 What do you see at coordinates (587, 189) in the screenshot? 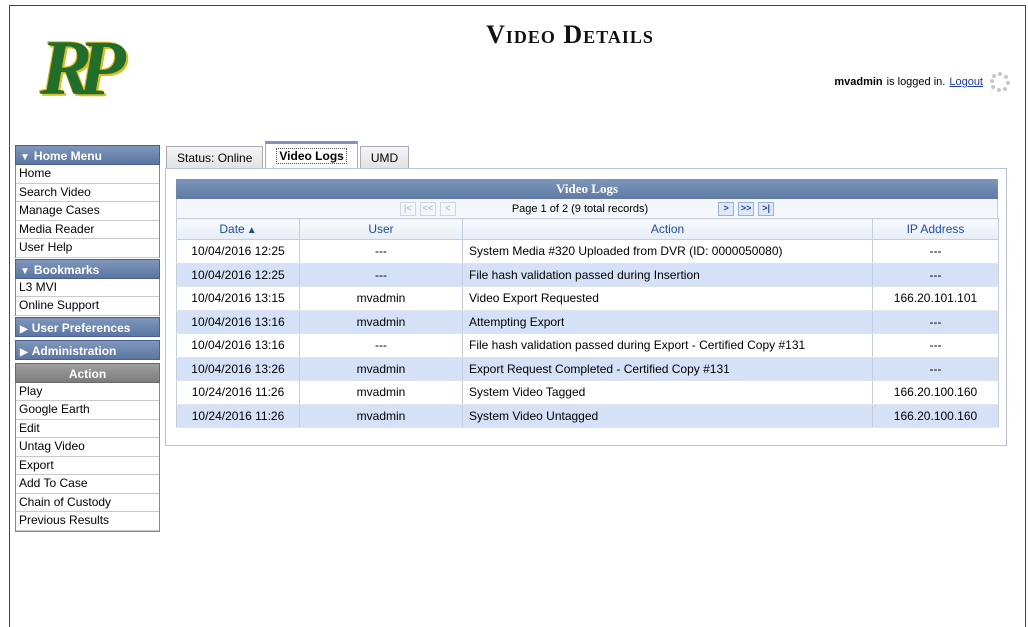
I see `grid-title: Video Logs` at bounding box center [587, 189].